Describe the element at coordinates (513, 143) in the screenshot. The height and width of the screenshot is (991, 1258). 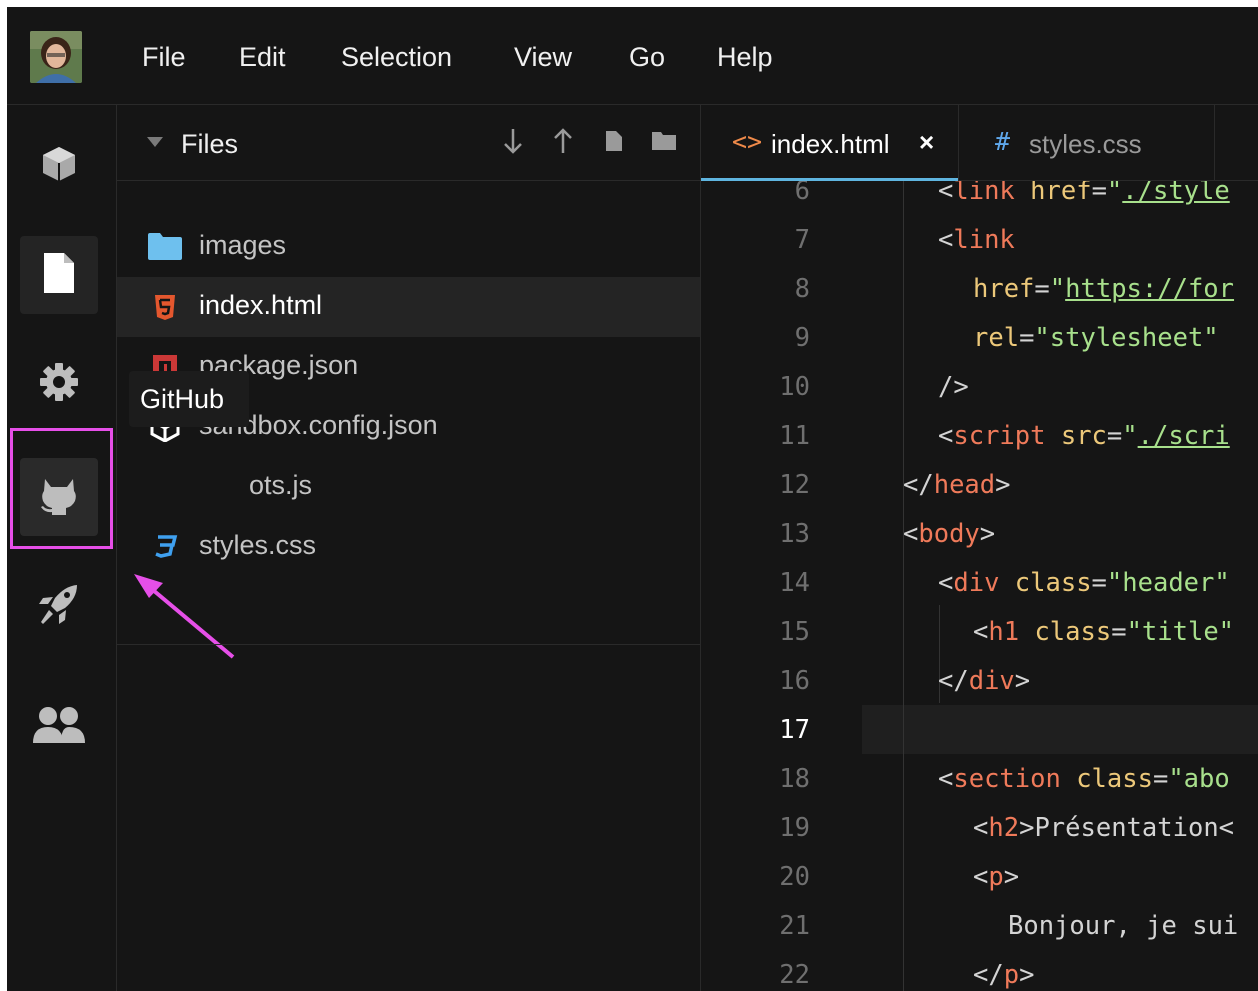
I see `download-icon` at that location.